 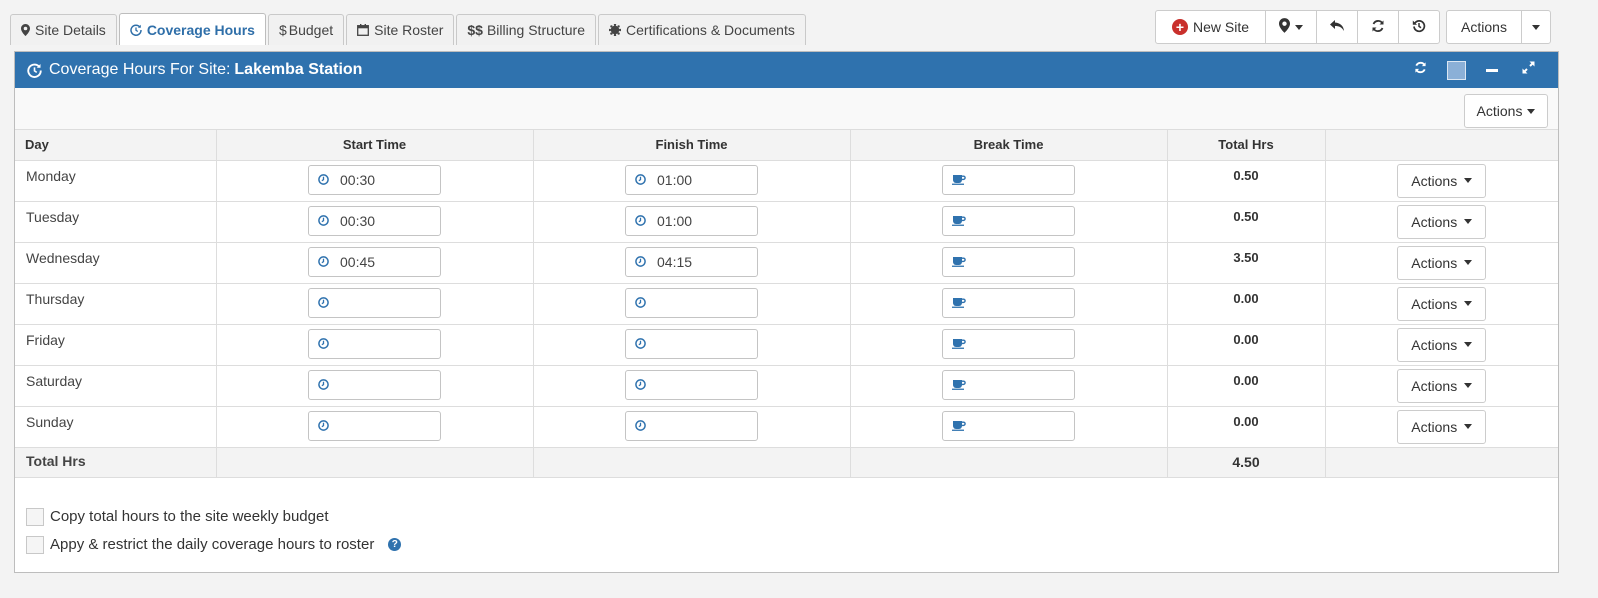 What do you see at coordinates (35, 516) in the screenshot?
I see `copy-to-budget-checkbox` at bounding box center [35, 516].